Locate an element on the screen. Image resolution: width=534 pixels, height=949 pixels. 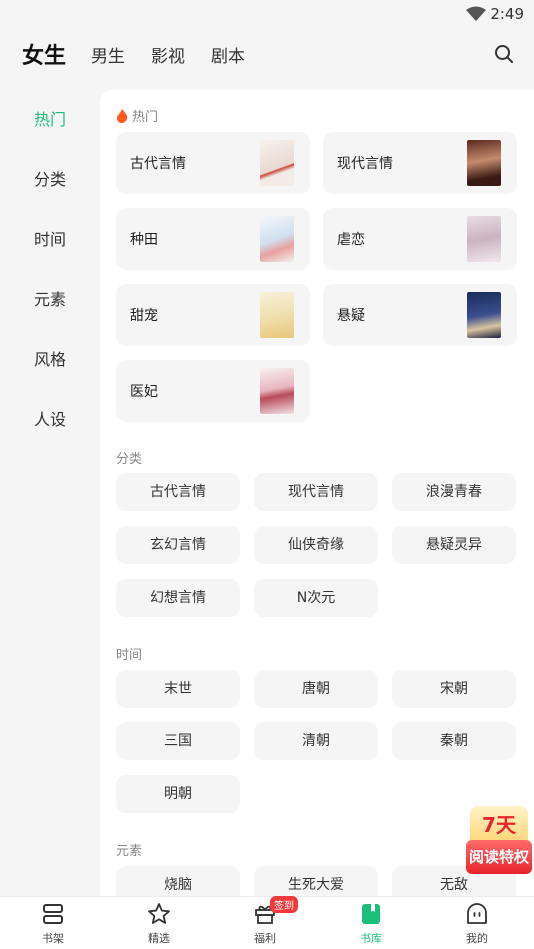
time-chip: 三国 is located at coordinates (178, 741).